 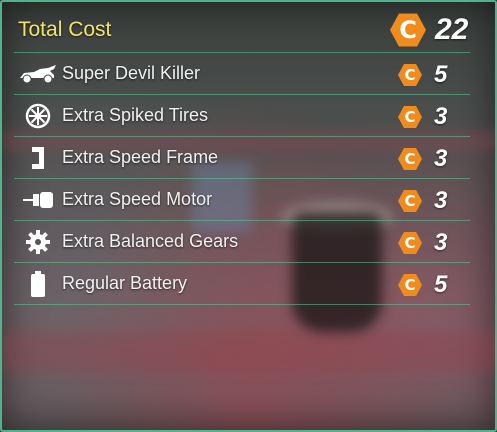 What do you see at coordinates (242, 284) in the screenshot?
I see `part-row-battery: Regular Battery C 5` at bounding box center [242, 284].